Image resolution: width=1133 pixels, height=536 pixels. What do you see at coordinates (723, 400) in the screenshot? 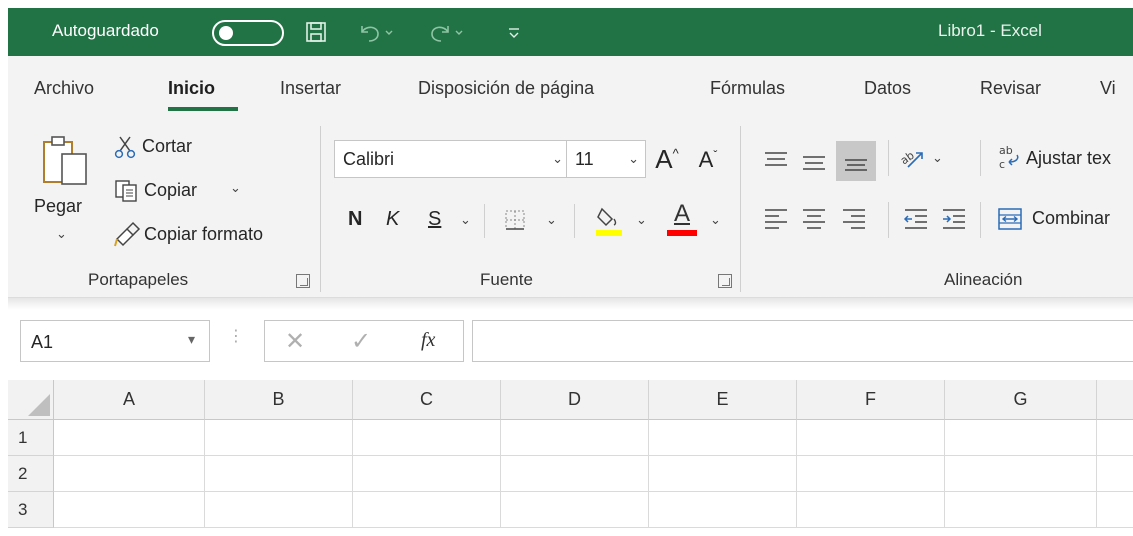
I see `column-header-e: E` at bounding box center [723, 400].